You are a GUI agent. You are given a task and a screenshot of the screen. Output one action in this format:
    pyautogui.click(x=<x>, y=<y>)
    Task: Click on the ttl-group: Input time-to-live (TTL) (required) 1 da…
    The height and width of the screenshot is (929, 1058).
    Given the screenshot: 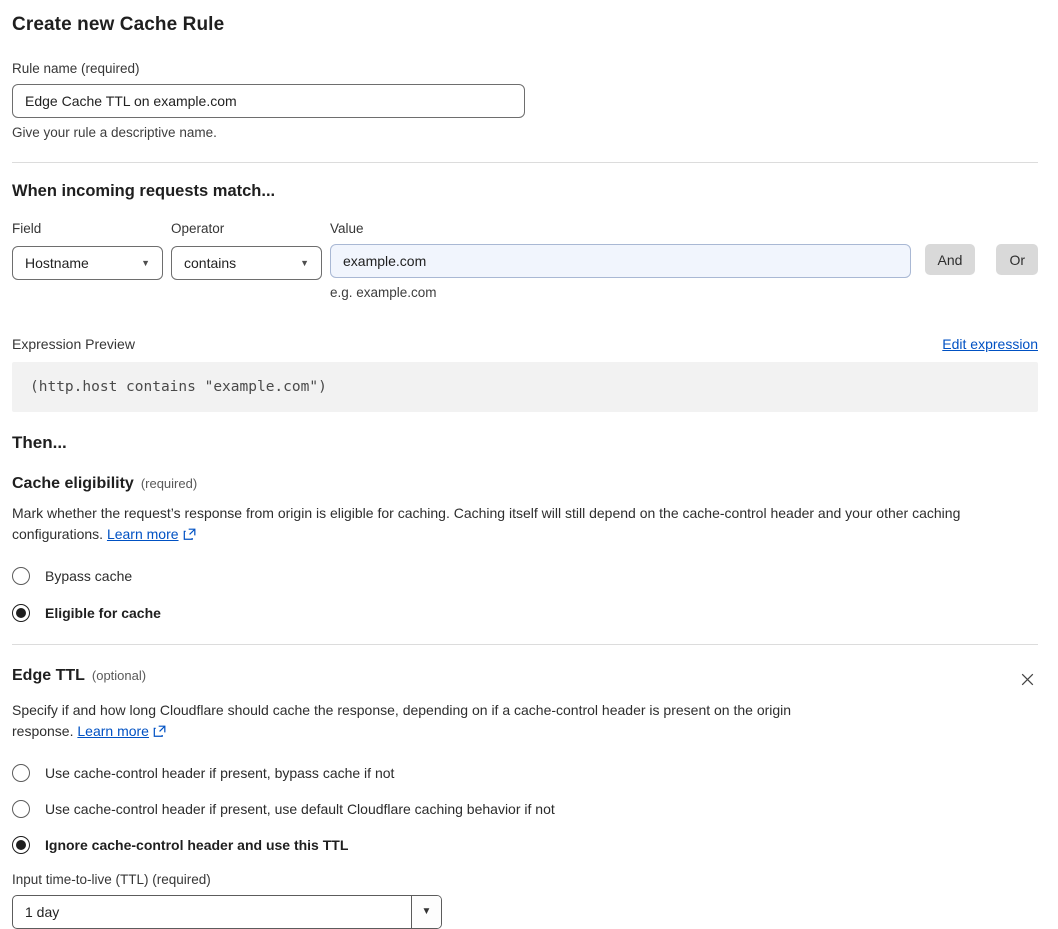 What is the action you would take?
    pyautogui.click(x=525, y=900)
    